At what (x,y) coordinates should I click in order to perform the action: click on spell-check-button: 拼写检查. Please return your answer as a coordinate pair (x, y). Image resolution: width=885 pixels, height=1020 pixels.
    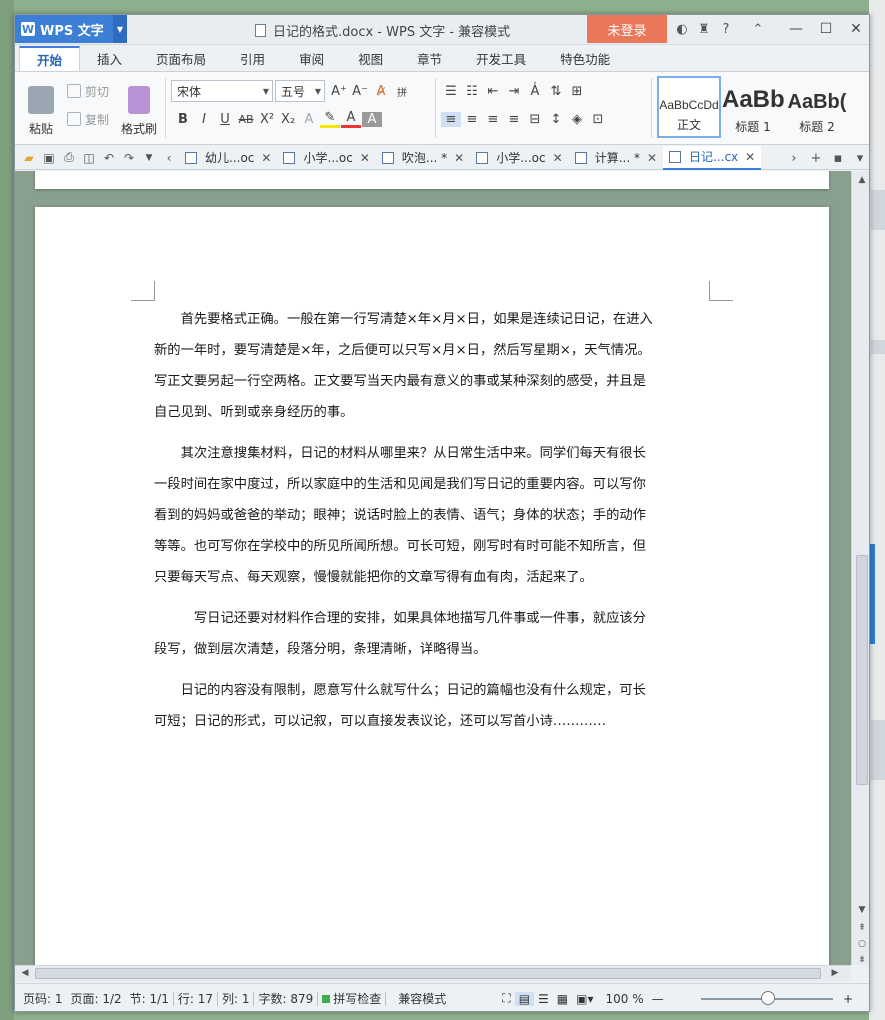
    Looking at the image, I should click on (351, 998).